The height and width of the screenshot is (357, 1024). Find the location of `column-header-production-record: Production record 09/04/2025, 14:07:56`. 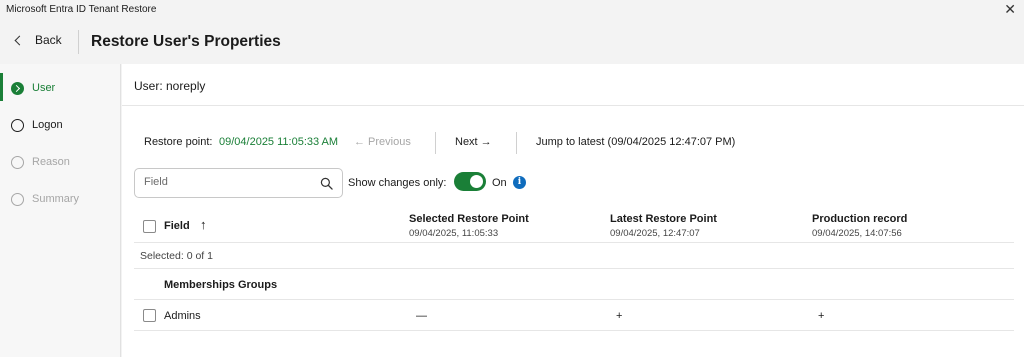

column-header-production-record: Production record 09/04/2025, 14:07:56 is located at coordinates (859, 226).